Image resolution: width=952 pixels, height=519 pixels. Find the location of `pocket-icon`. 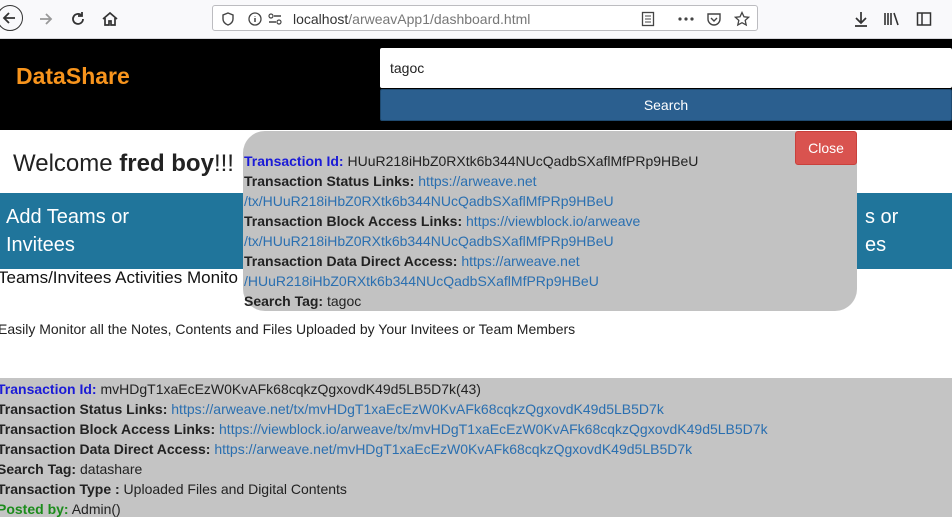

pocket-icon is located at coordinates (714, 19).